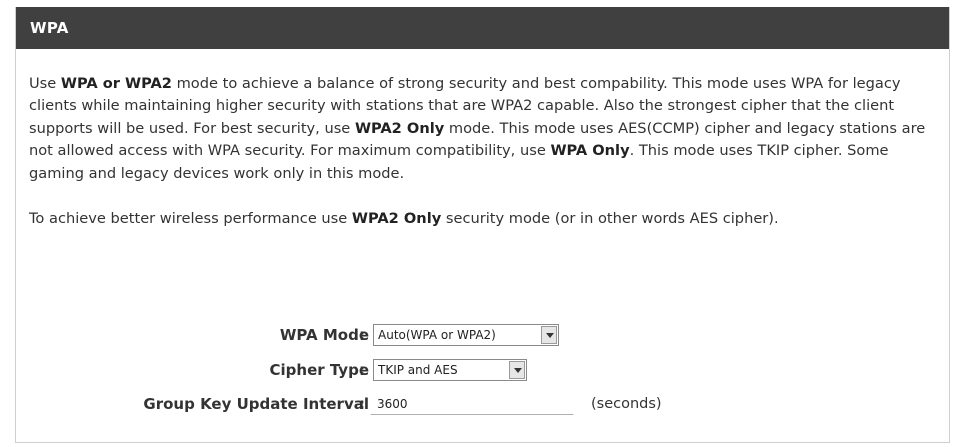 This screenshot has height=447, width=955. I want to click on cipher-type-value: TKIP and AES, so click(418, 370).